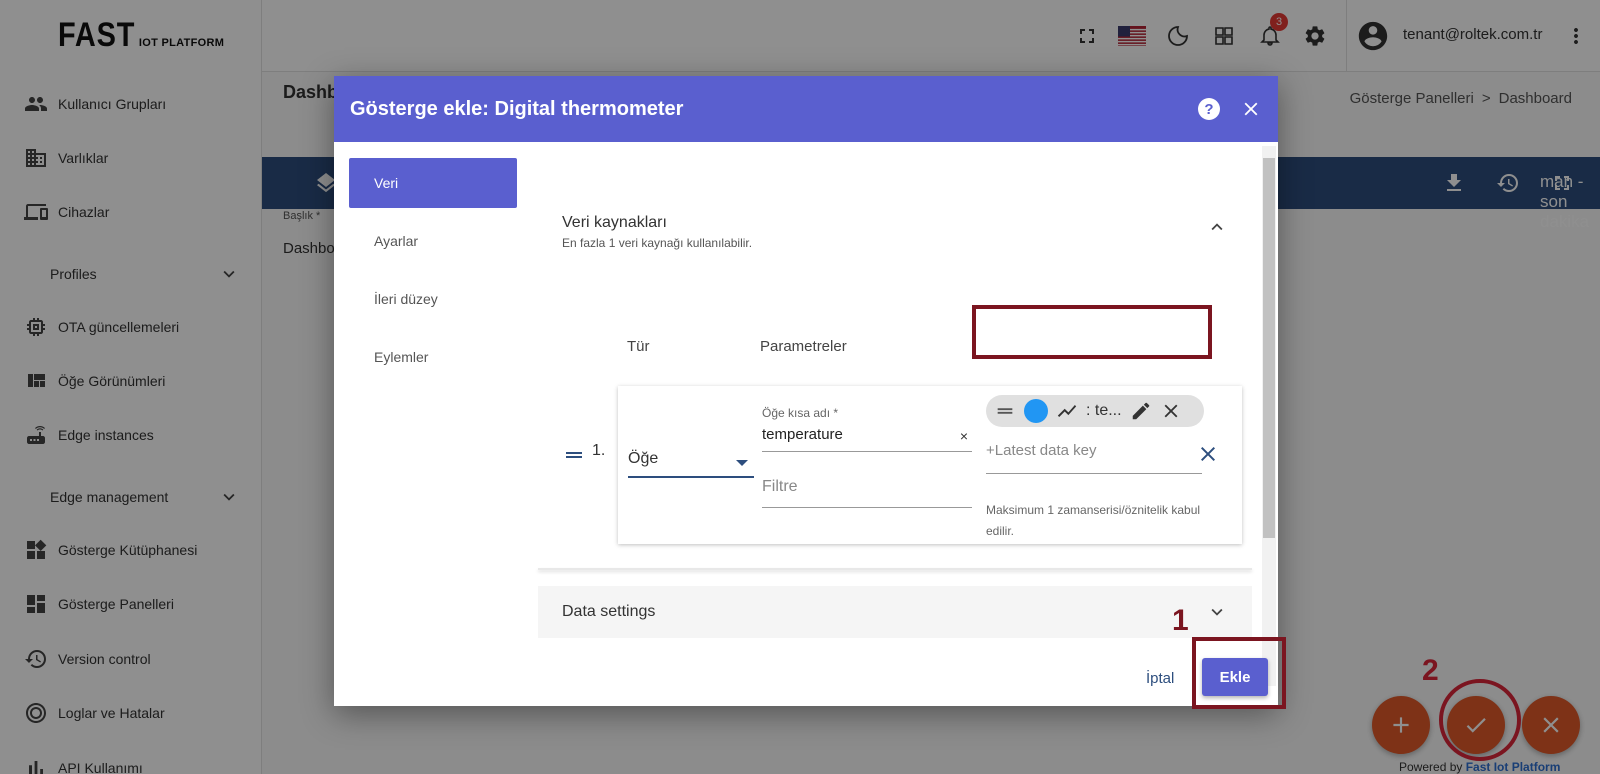 This screenshot has height=774, width=1600. What do you see at coordinates (800, 413) in the screenshot?
I see `entity-alias-label: Öğe kısa adı *` at bounding box center [800, 413].